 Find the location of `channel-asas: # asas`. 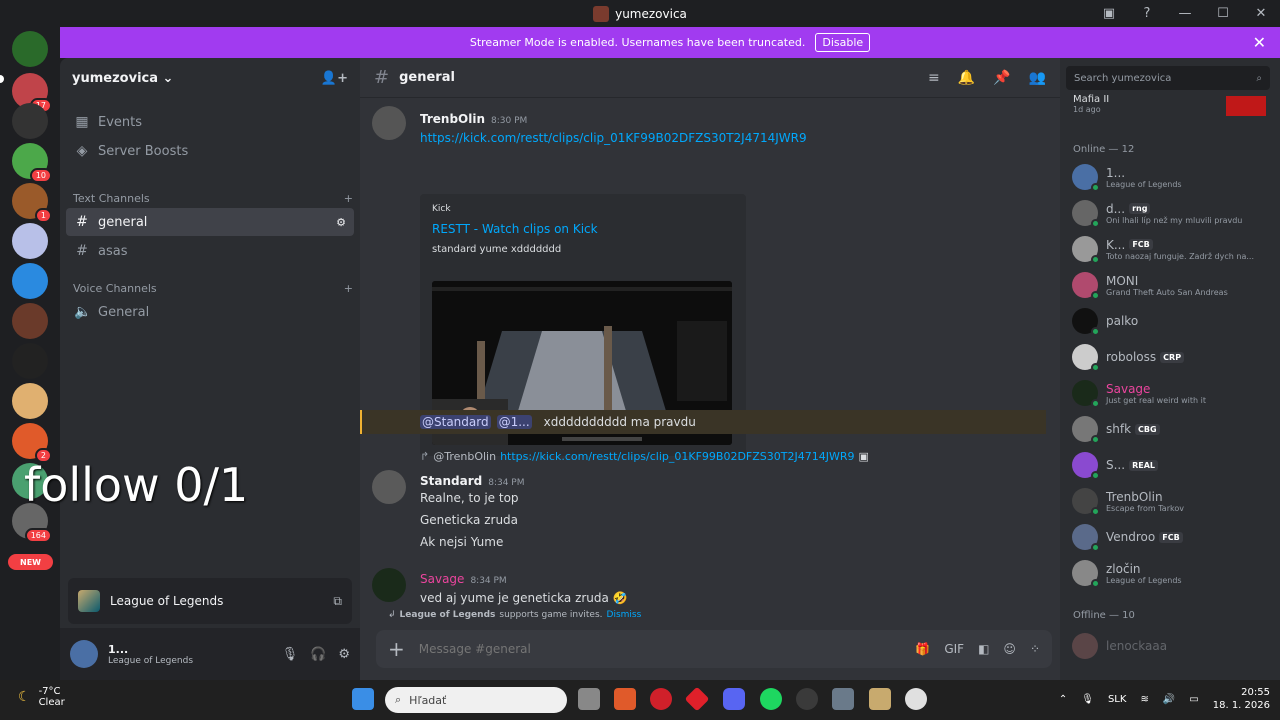

channel-asas: # asas is located at coordinates (210, 251).